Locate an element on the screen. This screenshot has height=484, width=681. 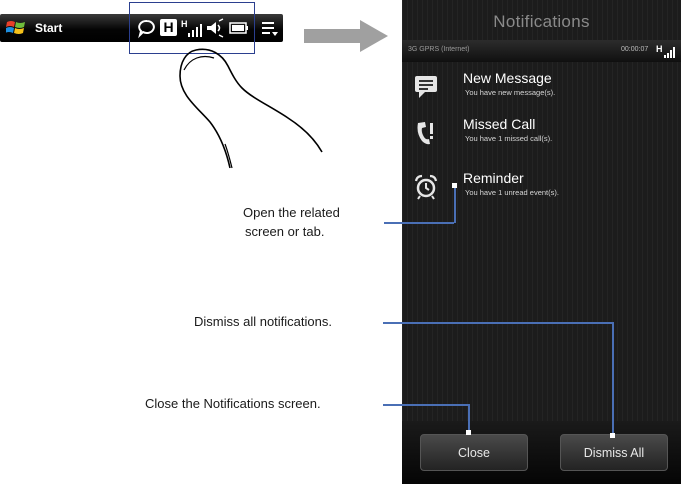
notification-item-reminder: Reminder You have 1 unread event(s). is located at coordinates (541, 188).